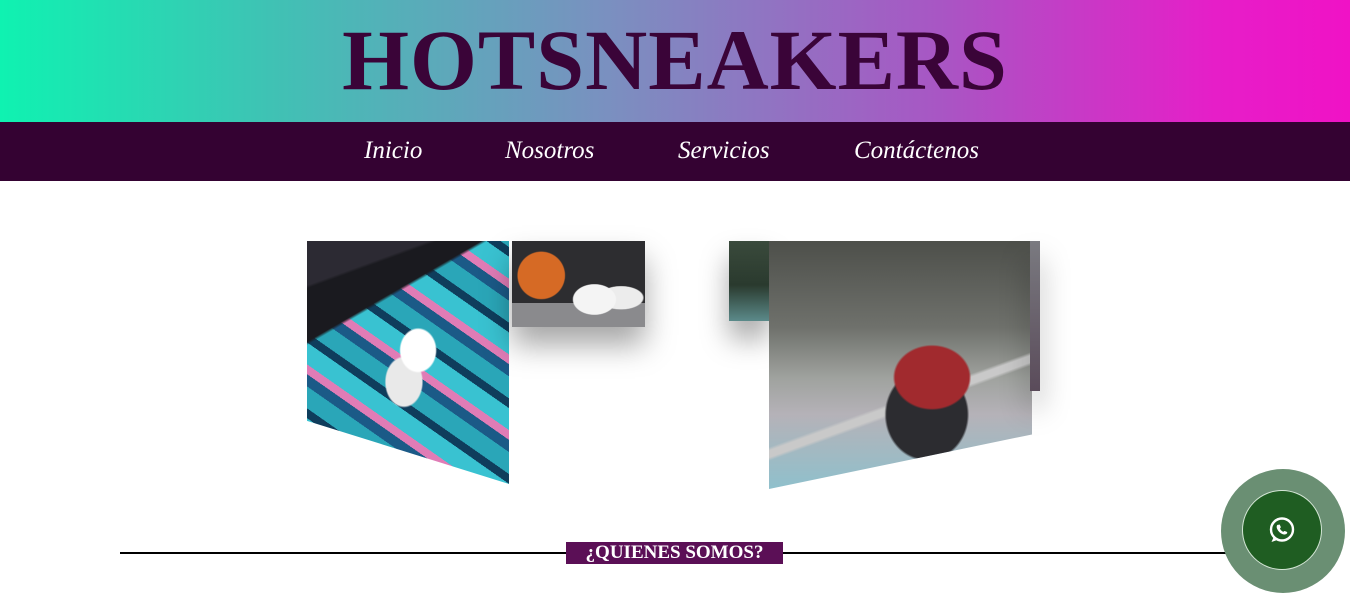 The image size is (1350, 593). Describe the element at coordinates (724, 151) in the screenshot. I see `nav-item-servicios: Servicios` at that location.